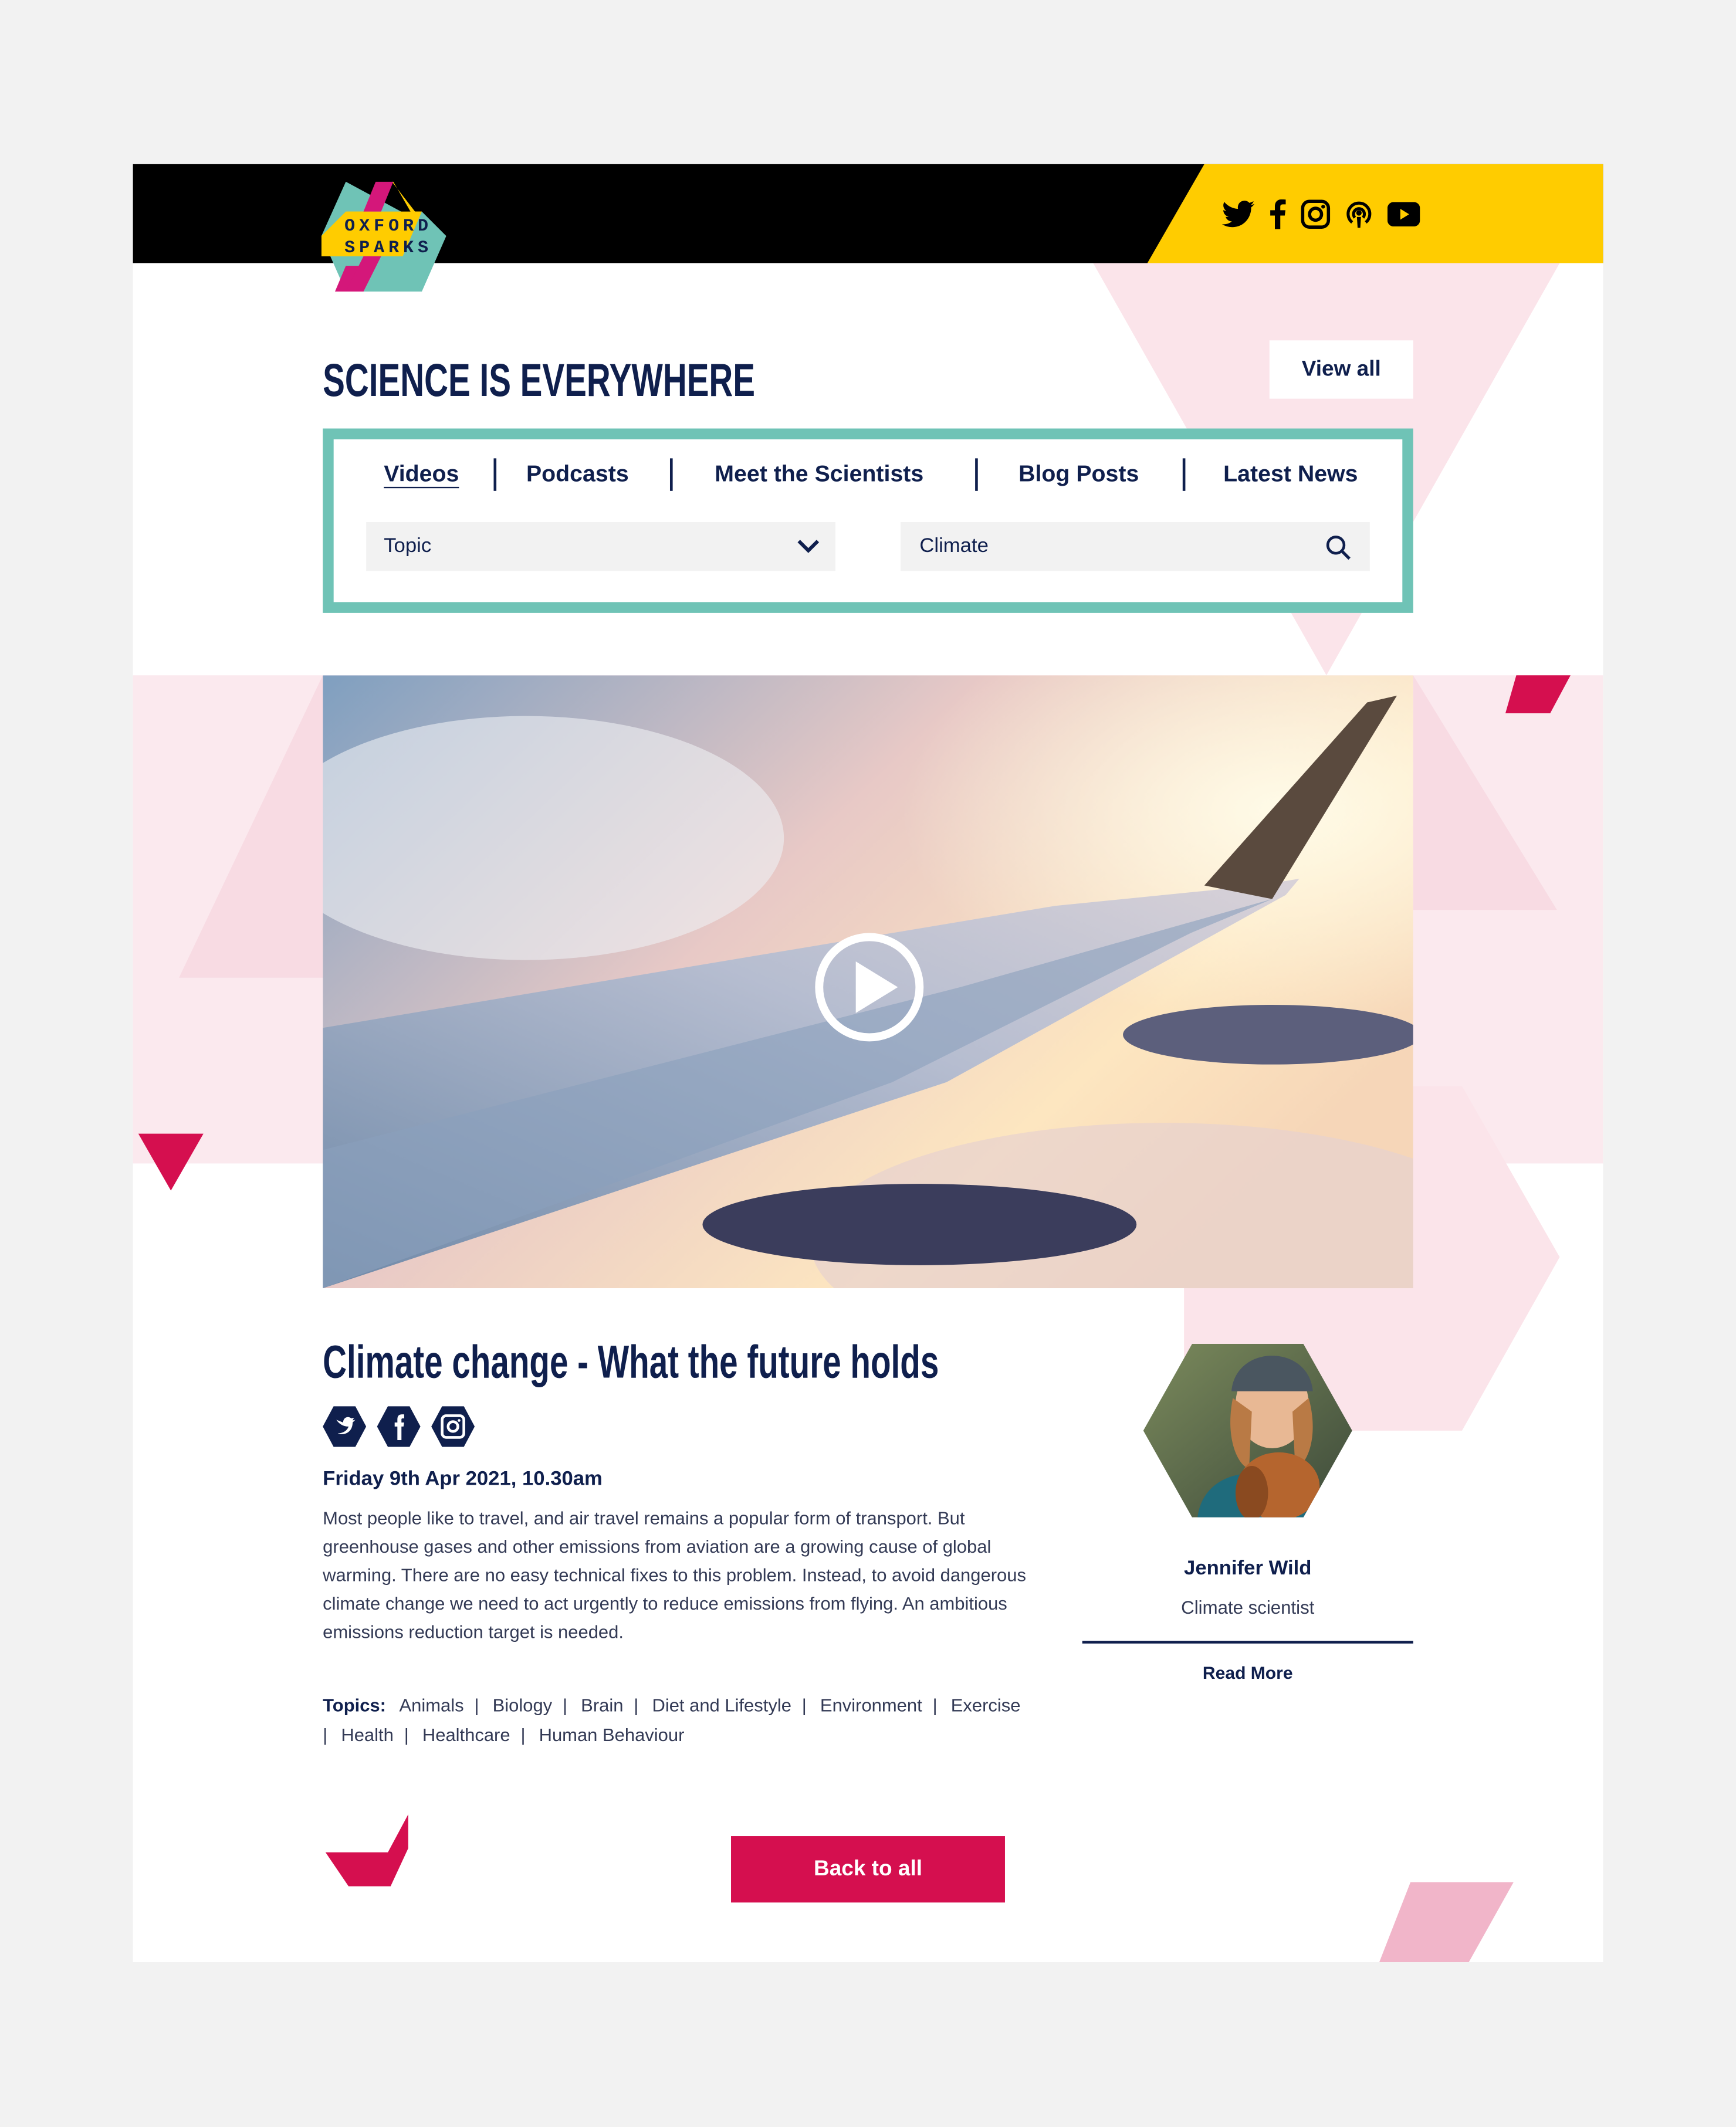 This screenshot has width=1736, height=2127. What do you see at coordinates (1135, 546) in the screenshot?
I see `search-input: Climate` at bounding box center [1135, 546].